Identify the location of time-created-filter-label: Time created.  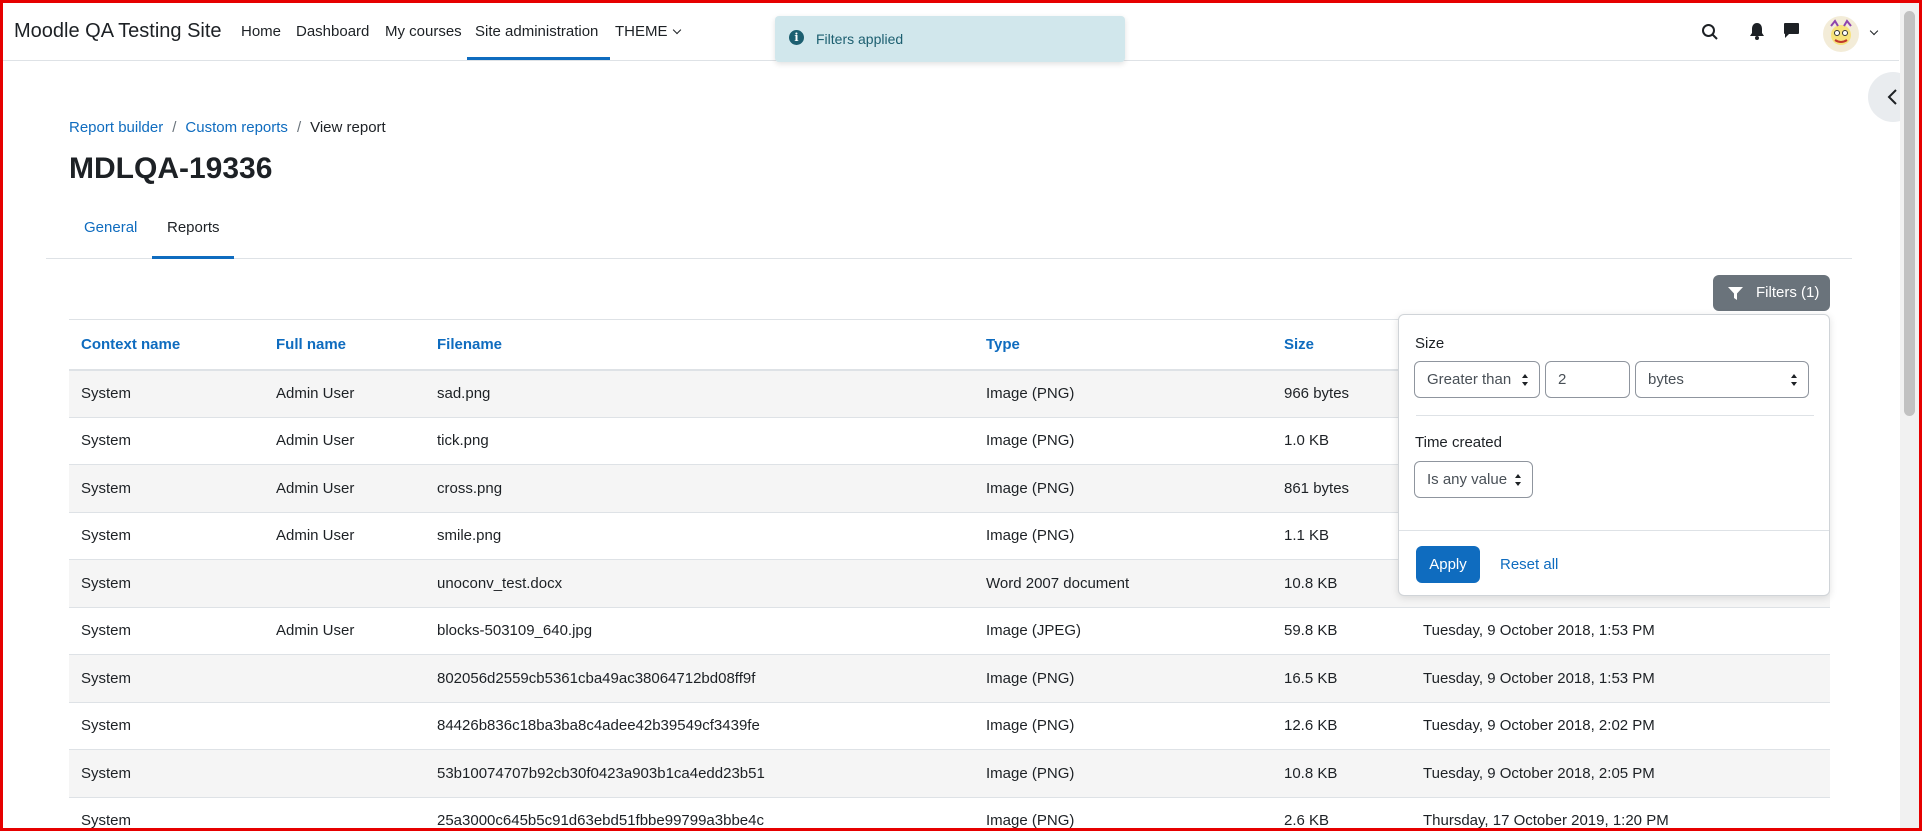
(1458, 442).